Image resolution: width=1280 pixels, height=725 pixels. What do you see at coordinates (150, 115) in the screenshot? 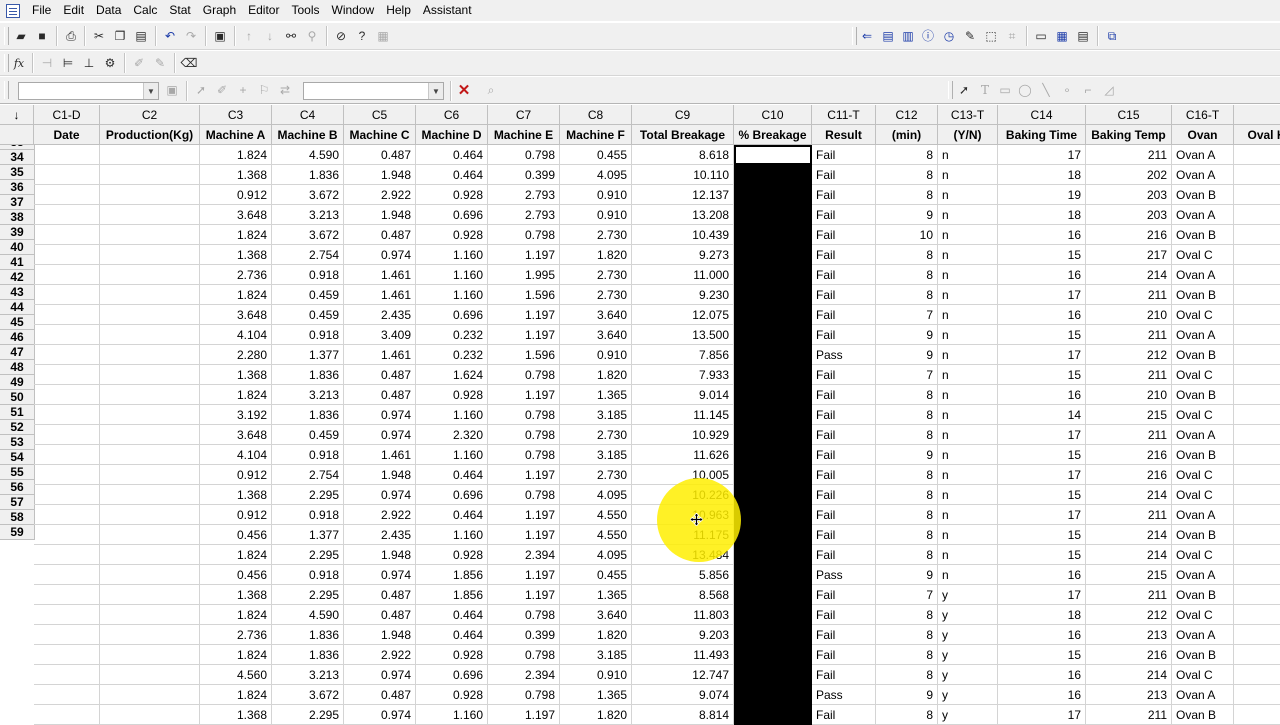
I see `column-id-header: C2` at bounding box center [150, 115].